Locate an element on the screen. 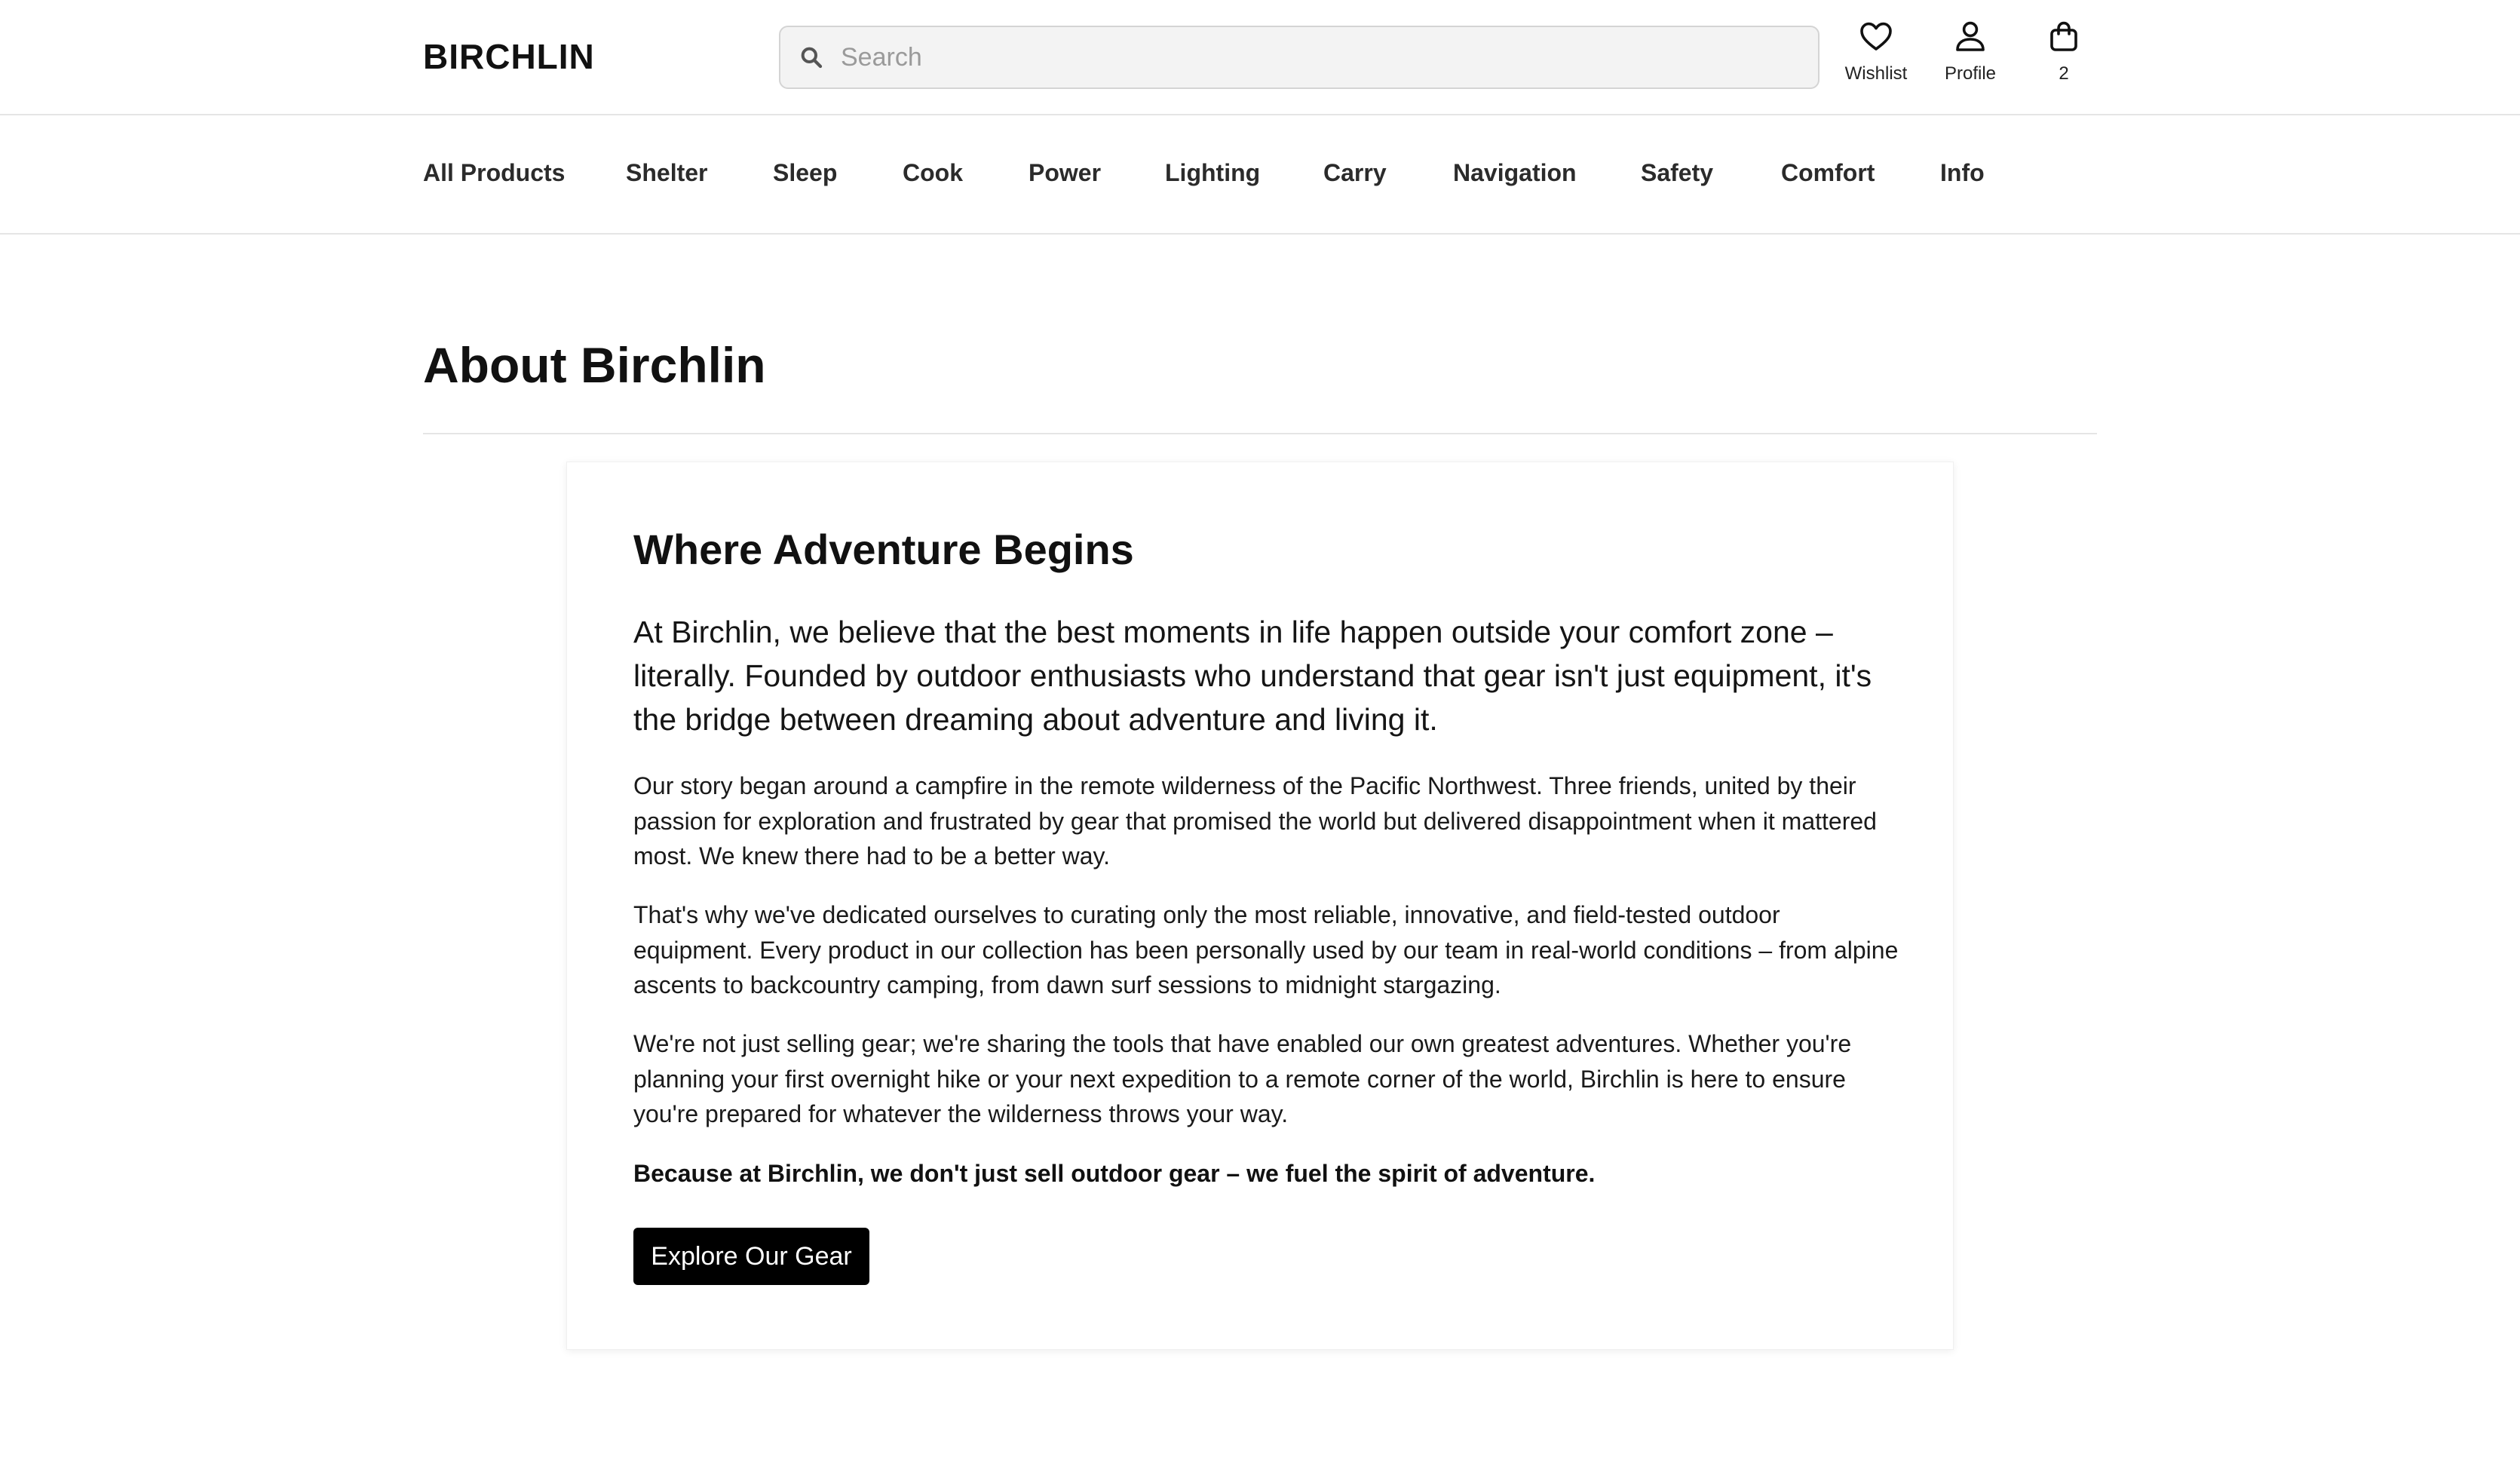  nav-item-lighting: Lighting is located at coordinates (1212, 173).